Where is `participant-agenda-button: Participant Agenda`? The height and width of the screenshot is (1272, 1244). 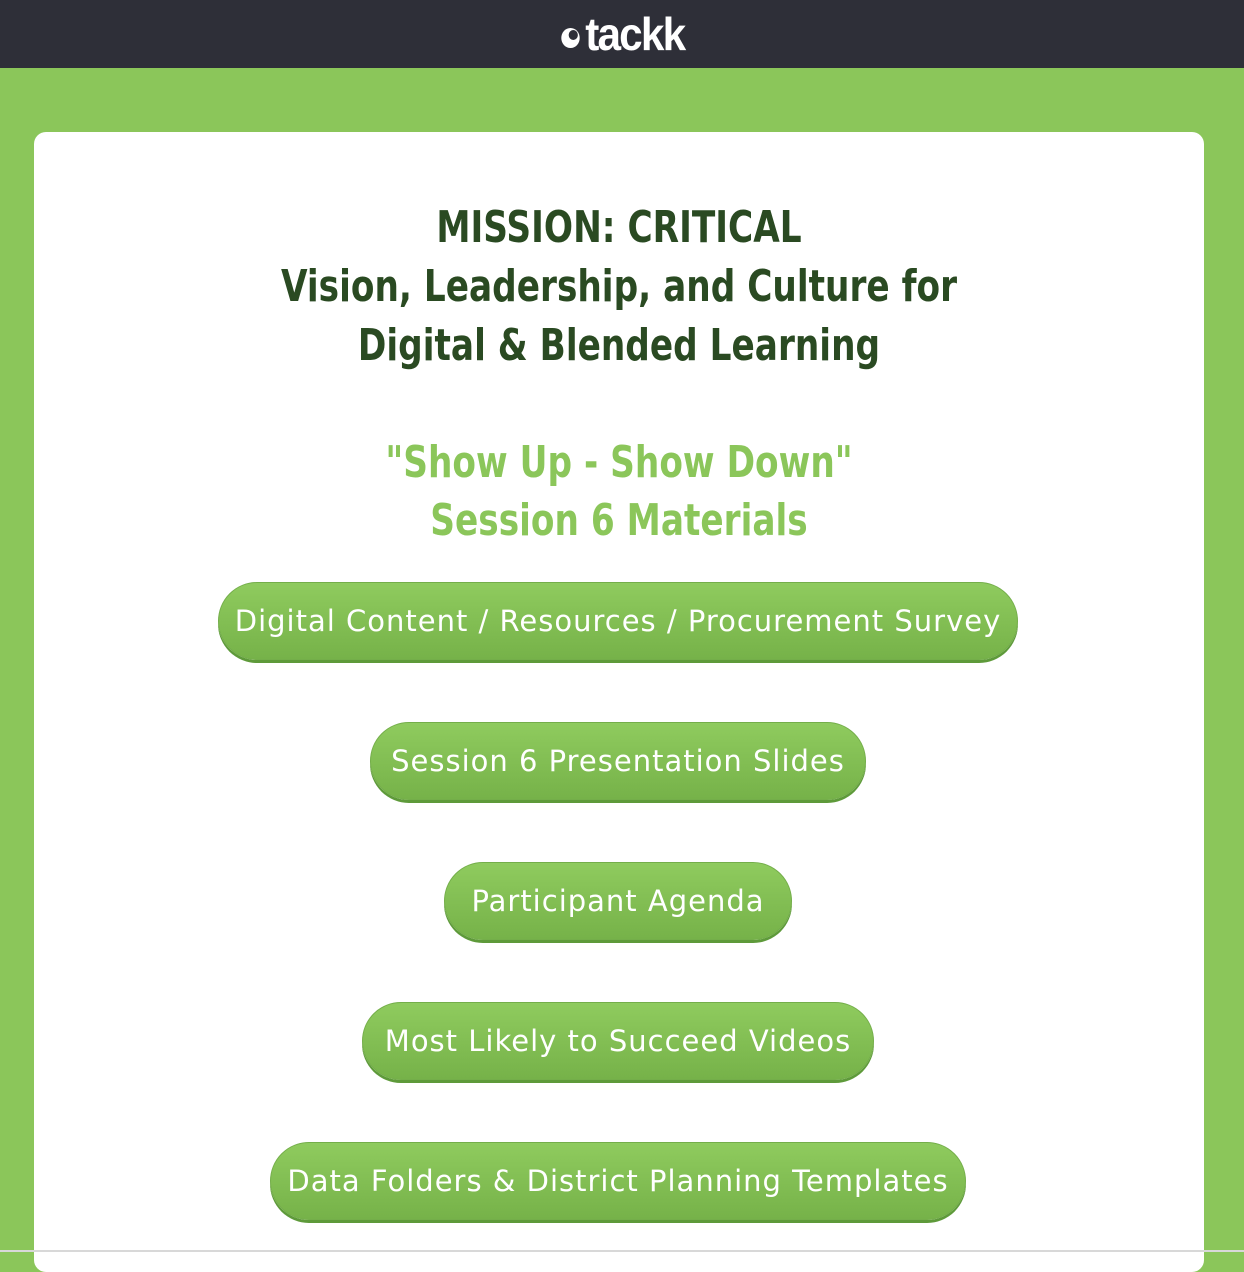 participant-agenda-button: Participant Agenda is located at coordinates (618, 901).